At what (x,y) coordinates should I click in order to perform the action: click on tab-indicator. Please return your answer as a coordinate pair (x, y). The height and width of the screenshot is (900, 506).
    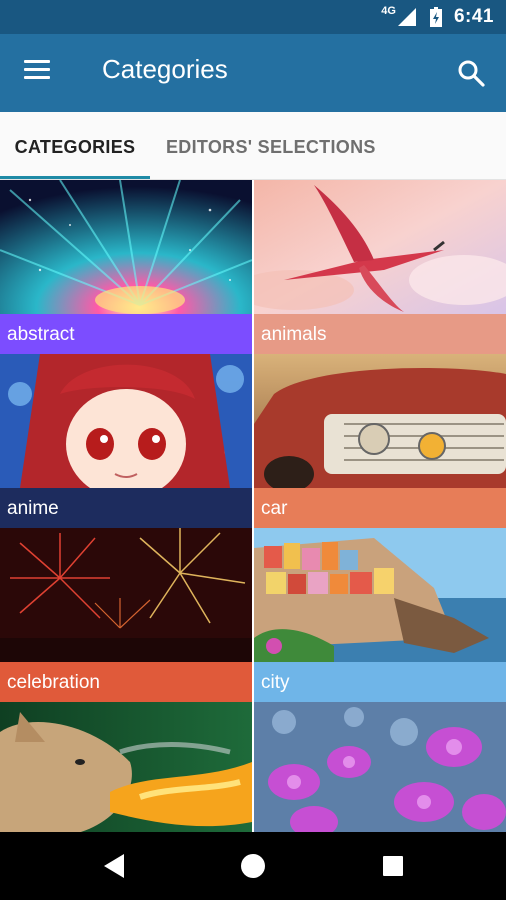
    Looking at the image, I should click on (75, 177).